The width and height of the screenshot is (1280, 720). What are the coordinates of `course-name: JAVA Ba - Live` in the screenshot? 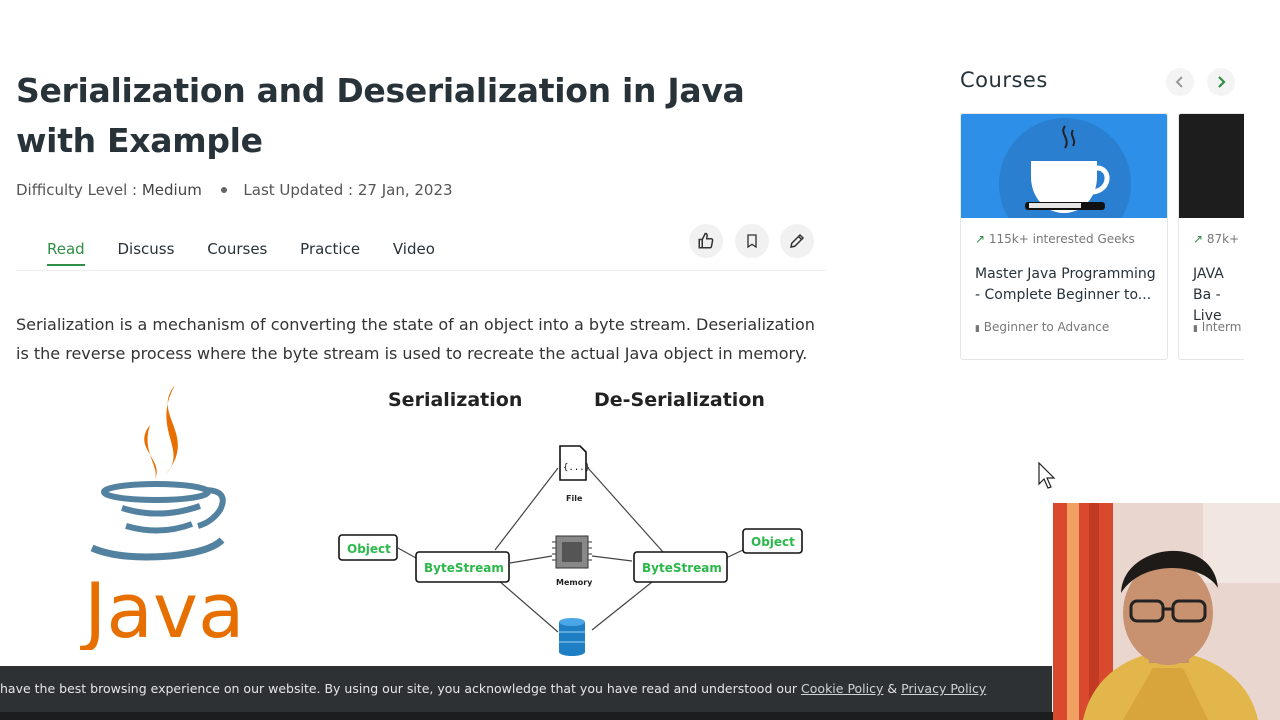 It's located at (1218, 295).